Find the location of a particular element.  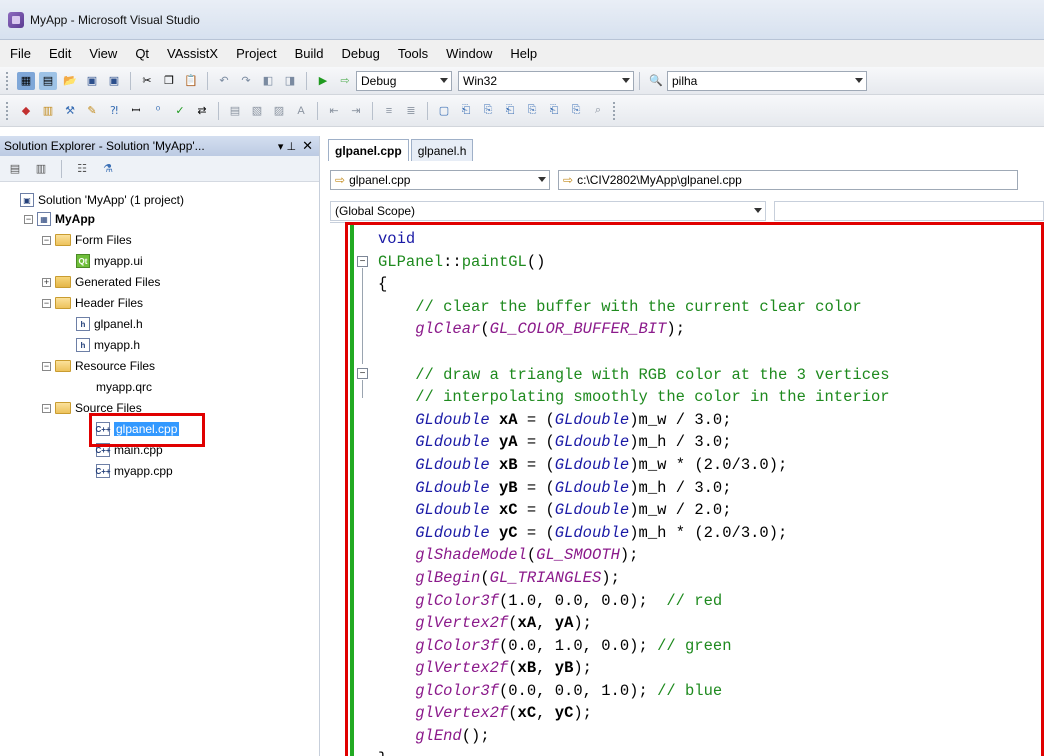

parameter-info-icon: ▧ is located at coordinates (257, 111).